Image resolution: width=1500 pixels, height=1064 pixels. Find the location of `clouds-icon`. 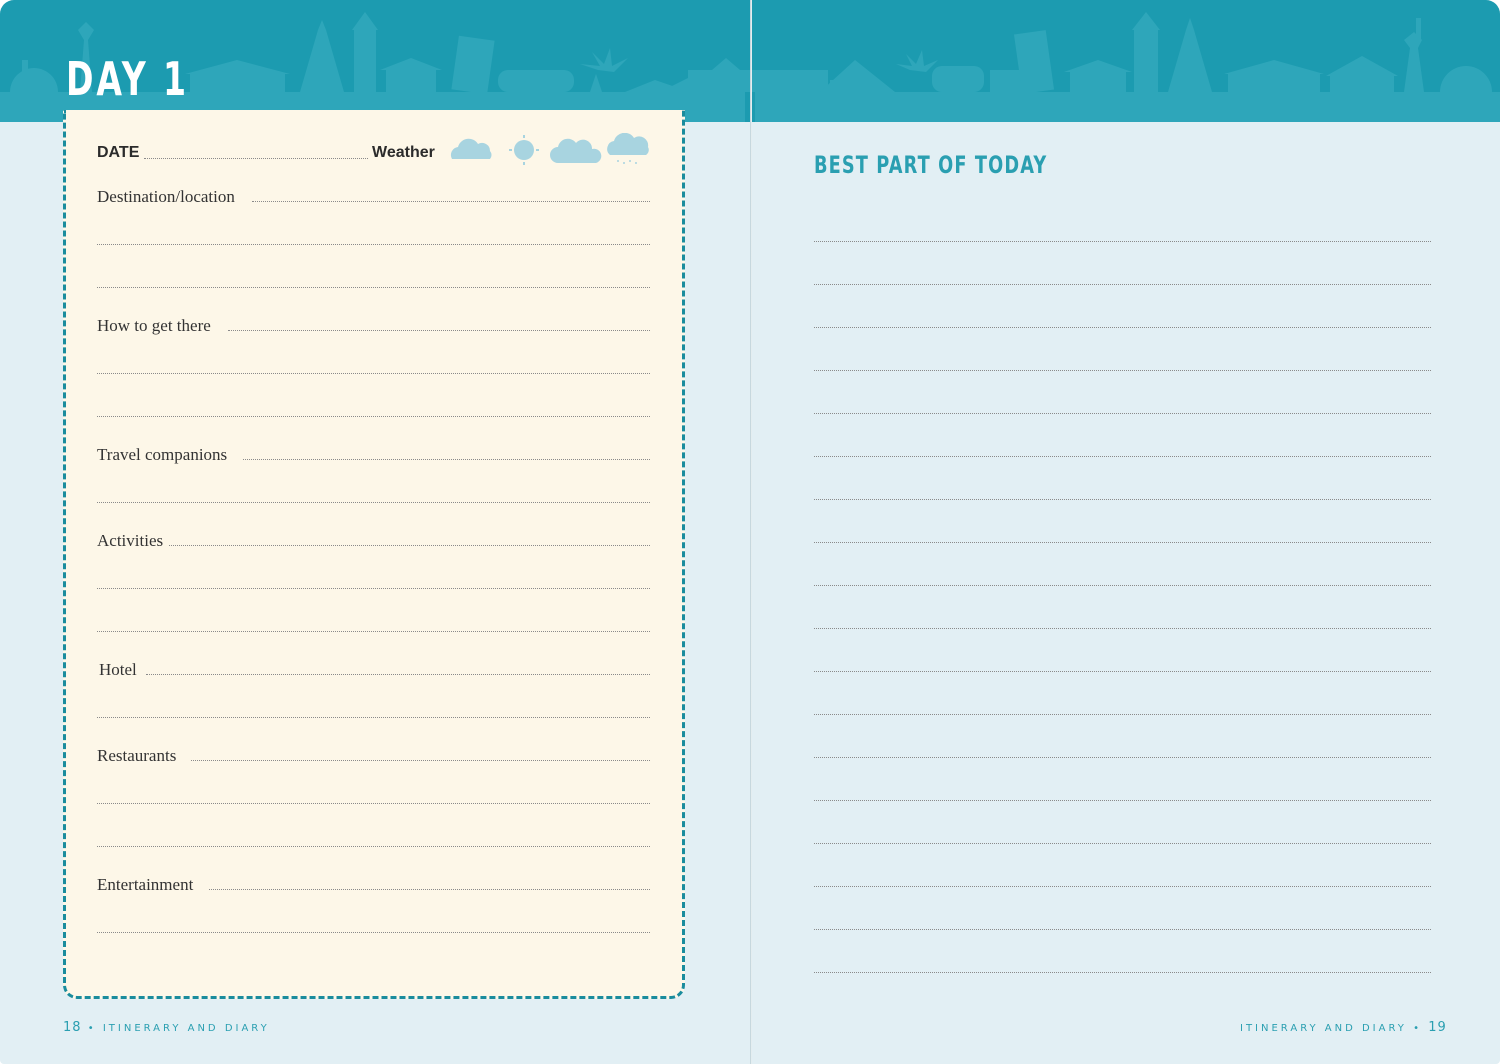

clouds-icon is located at coordinates (576, 150).